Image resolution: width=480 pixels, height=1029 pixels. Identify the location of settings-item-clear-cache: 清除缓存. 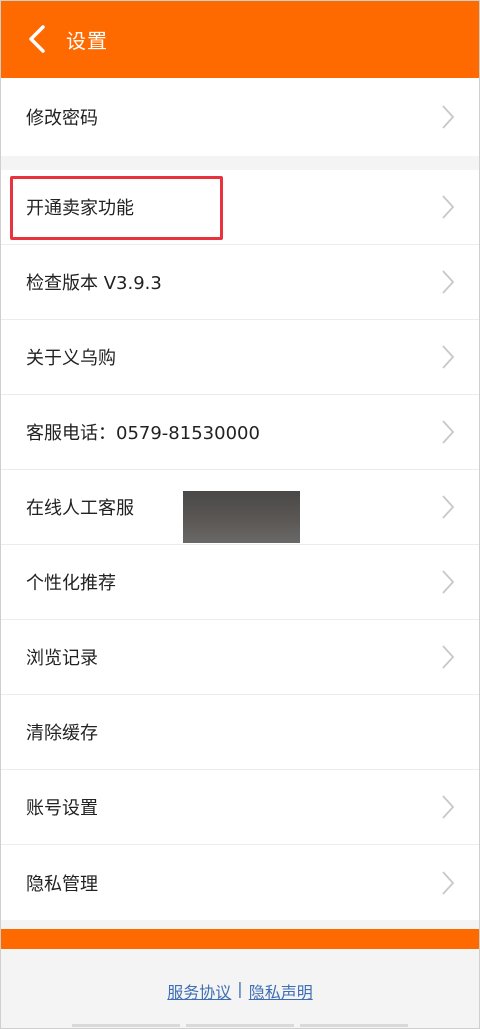
(240, 732).